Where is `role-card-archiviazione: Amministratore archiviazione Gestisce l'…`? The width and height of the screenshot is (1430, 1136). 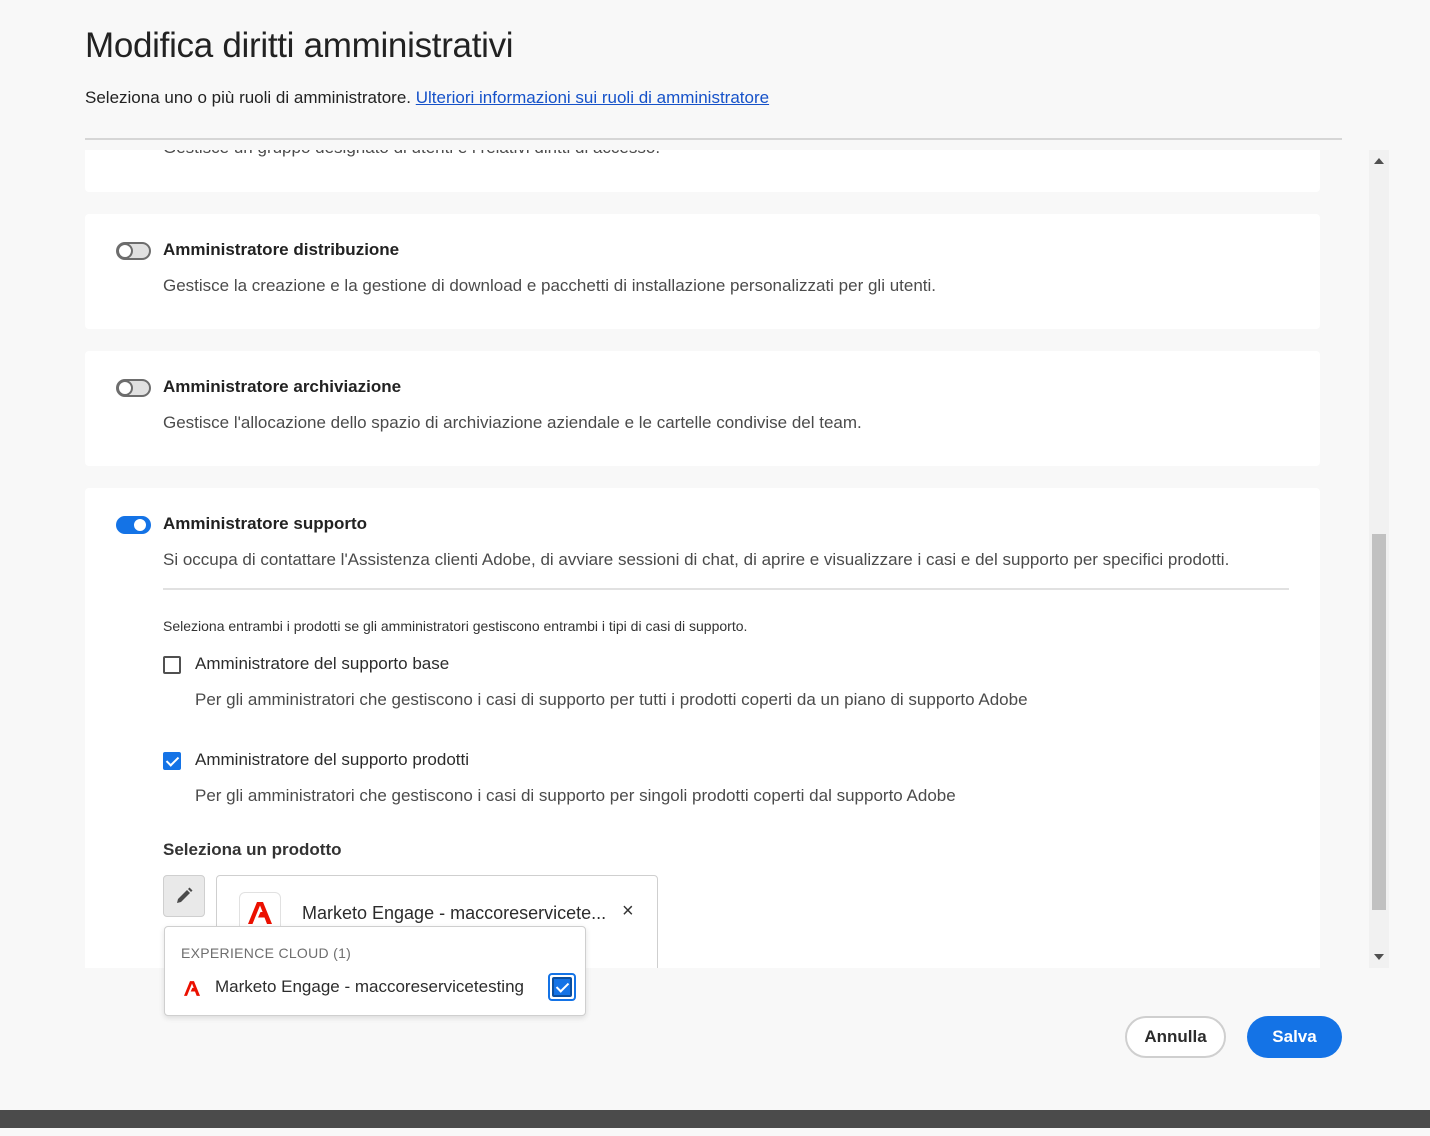 role-card-archiviazione: Amministratore archiviazione Gestisce l'… is located at coordinates (702, 408).